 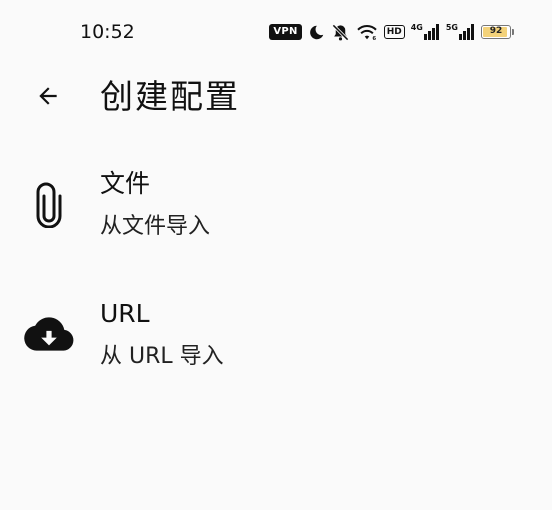 I want to click on battery-level: 92, so click(x=496, y=31).